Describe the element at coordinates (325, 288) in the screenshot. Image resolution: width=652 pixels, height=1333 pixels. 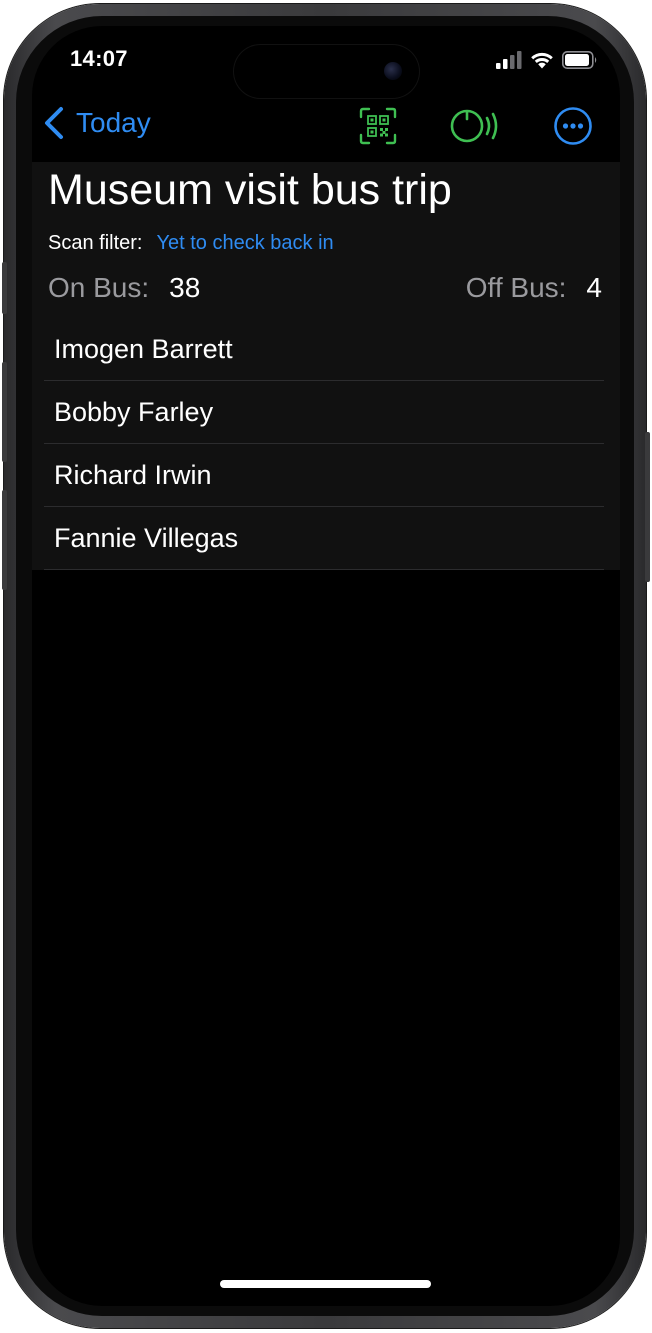
I see `bus-count-row: On Bus: 38 Off Bus: 4` at that location.